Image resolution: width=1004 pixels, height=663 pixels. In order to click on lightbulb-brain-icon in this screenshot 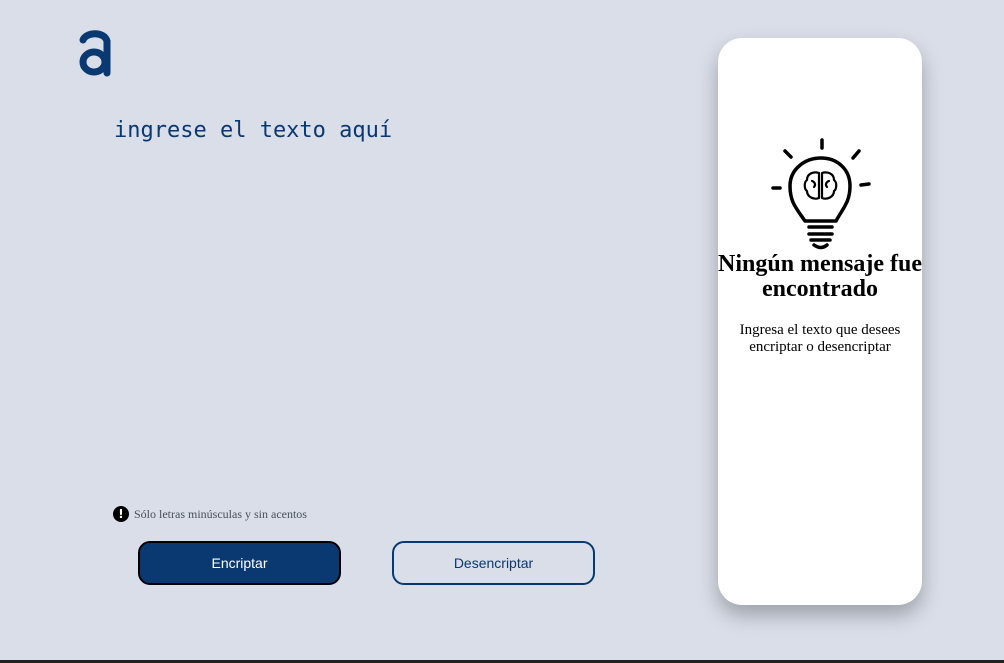, I will do `click(821, 194)`.